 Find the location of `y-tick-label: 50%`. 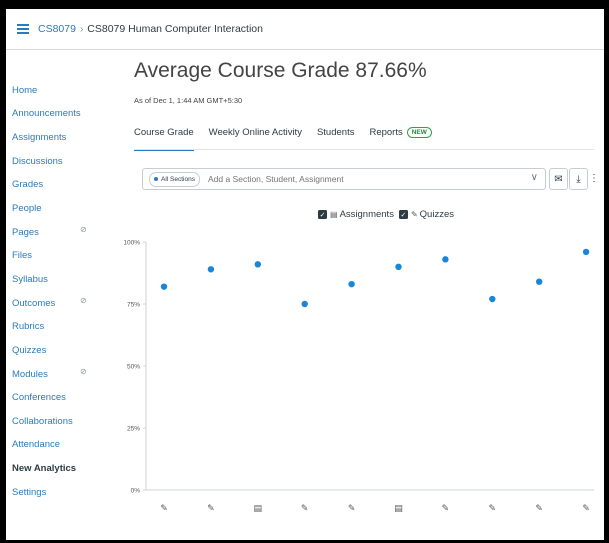

y-tick-label: 50% is located at coordinates (133, 367).